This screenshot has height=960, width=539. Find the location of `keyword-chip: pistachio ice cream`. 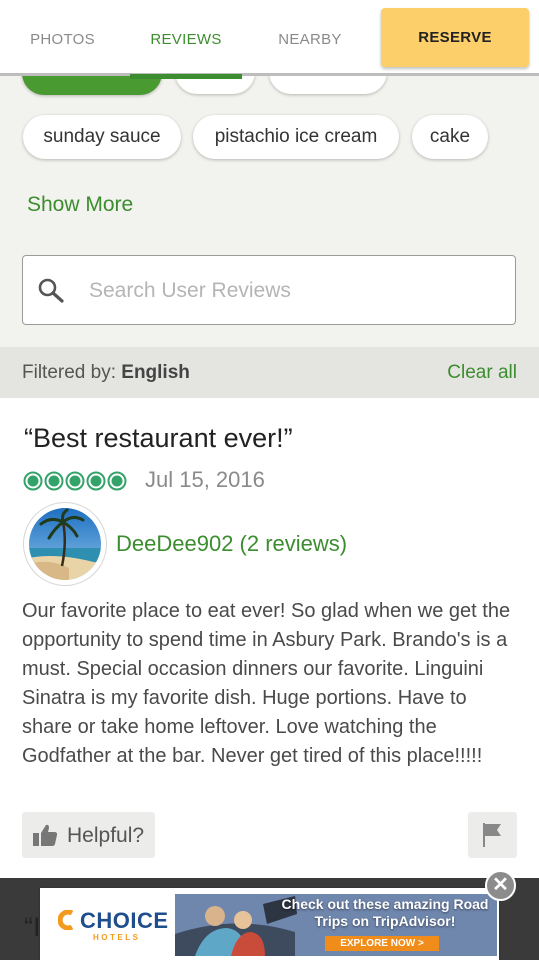

keyword-chip: pistachio ice cream is located at coordinates (296, 137).